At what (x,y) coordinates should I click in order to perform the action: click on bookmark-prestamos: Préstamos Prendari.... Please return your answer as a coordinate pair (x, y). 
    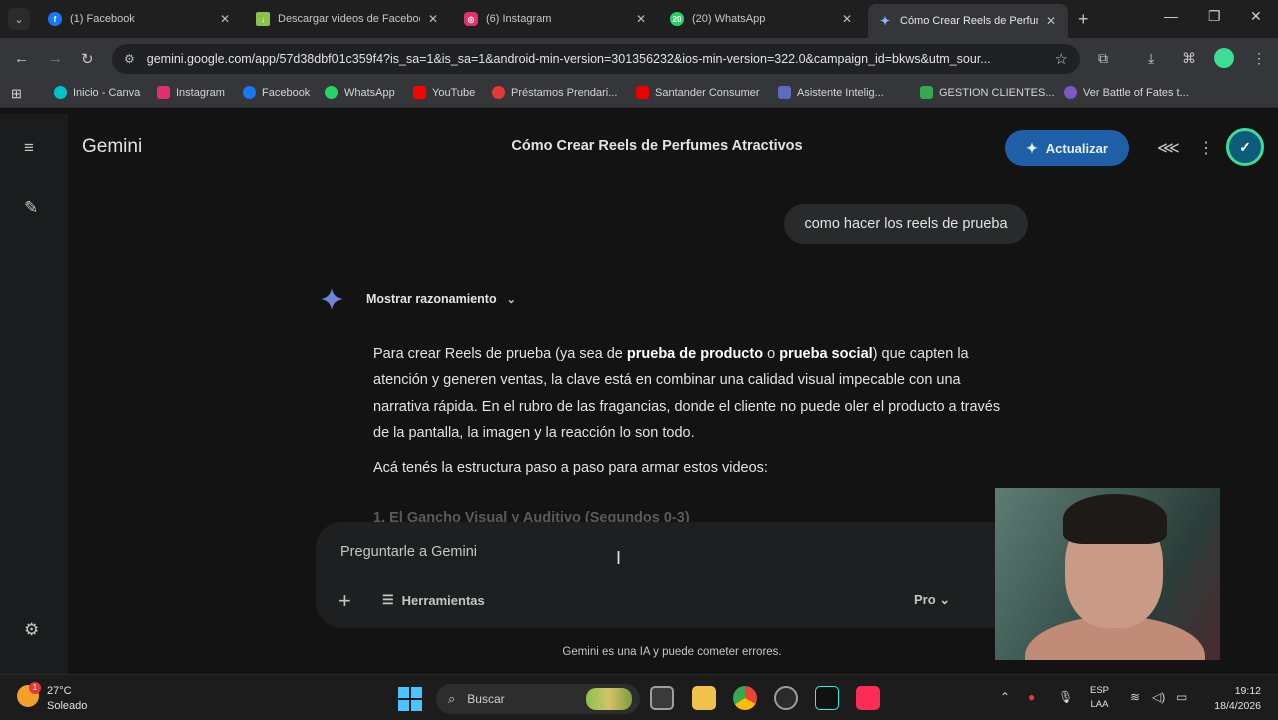
    Looking at the image, I should click on (554, 92).